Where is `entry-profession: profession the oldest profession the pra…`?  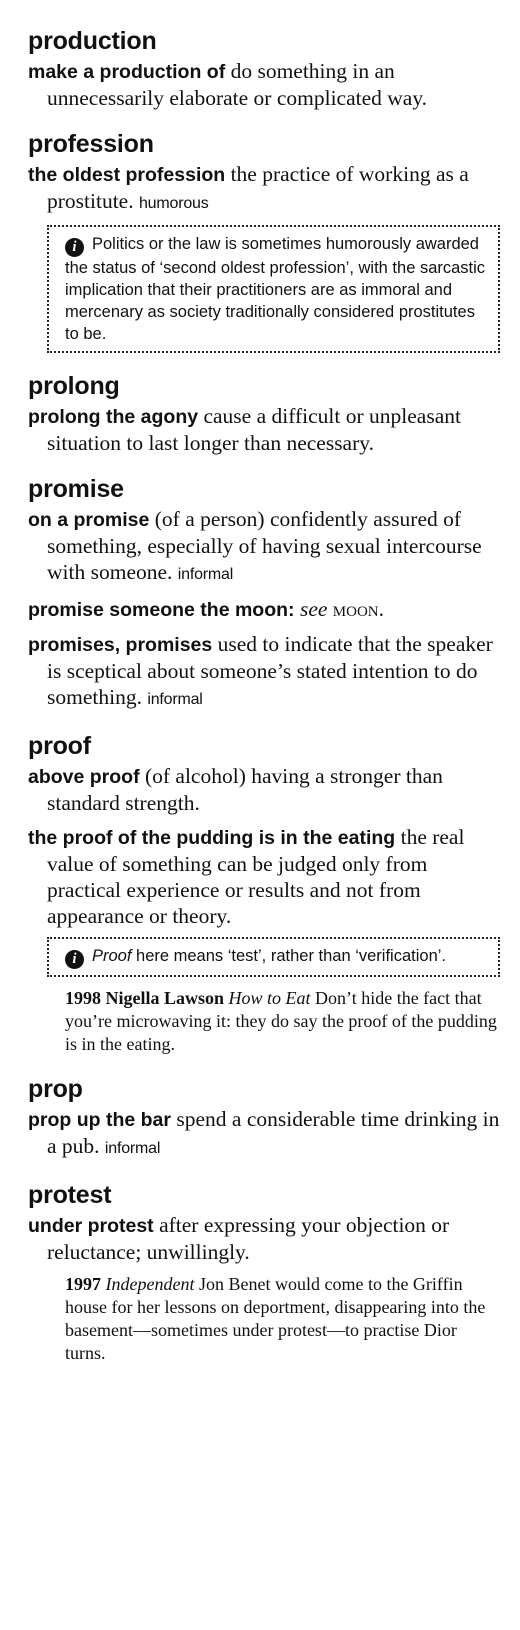 entry-profession: profession the oldest profession the pra… is located at coordinates (264, 241).